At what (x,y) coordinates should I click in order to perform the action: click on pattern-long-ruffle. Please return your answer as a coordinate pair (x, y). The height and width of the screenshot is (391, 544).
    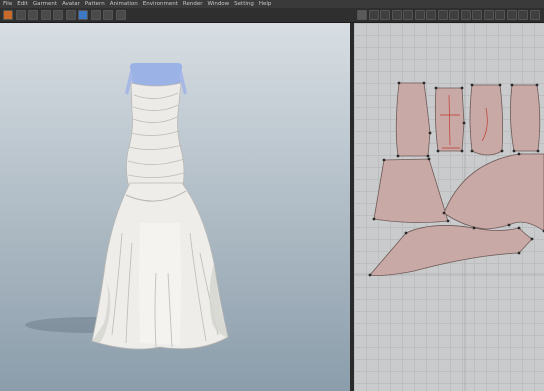
    Looking at the image, I should click on (451, 250).